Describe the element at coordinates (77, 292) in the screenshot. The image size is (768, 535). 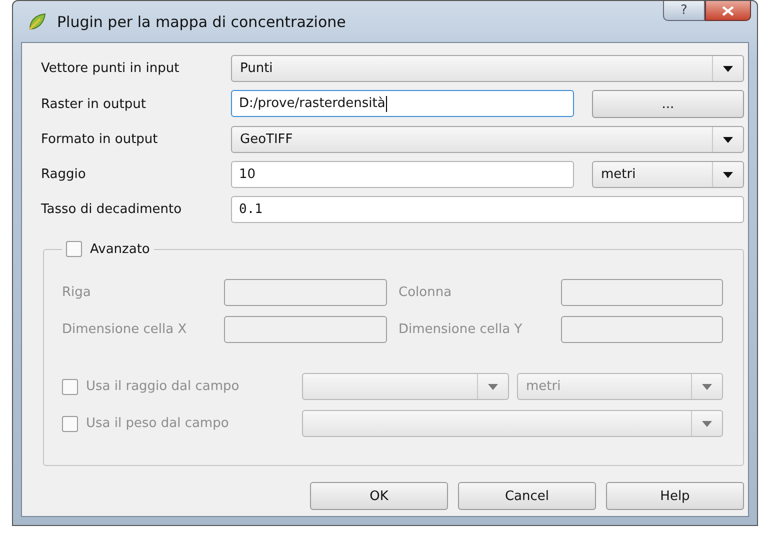
I see `field-label: Riga` at that location.